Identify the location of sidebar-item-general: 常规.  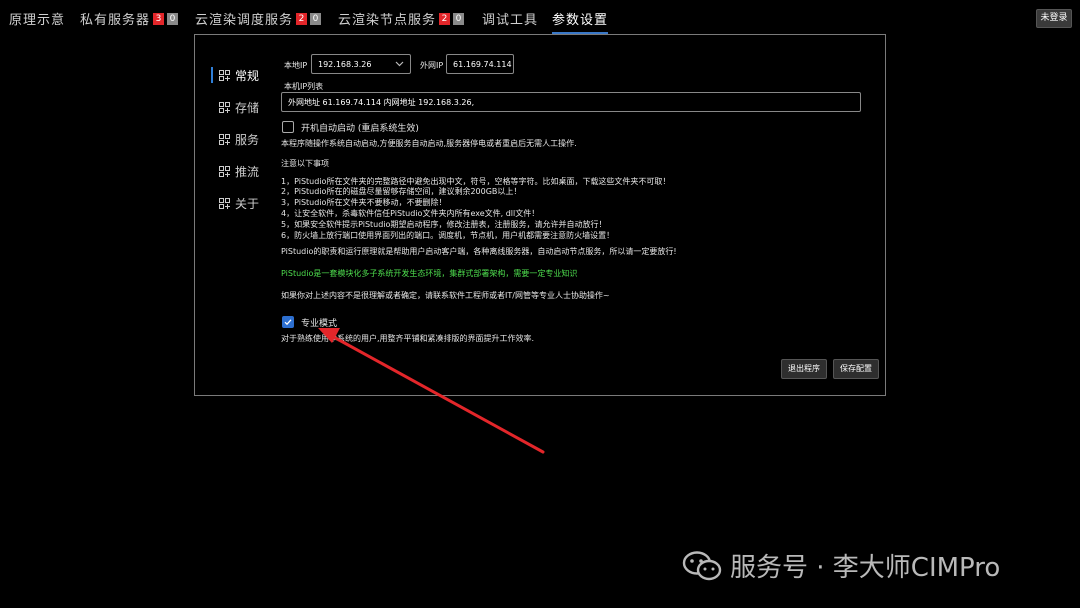
(239, 75).